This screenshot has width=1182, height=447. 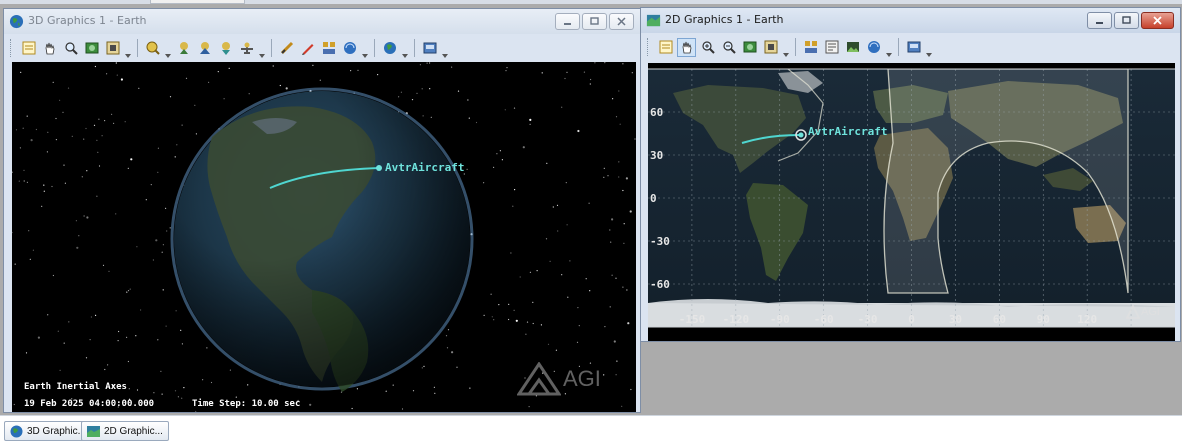 What do you see at coordinates (322, 21) in the screenshot?
I see `titlebar-3d: 3D Graphics 1 - Earth` at bounding box center [322, 21].